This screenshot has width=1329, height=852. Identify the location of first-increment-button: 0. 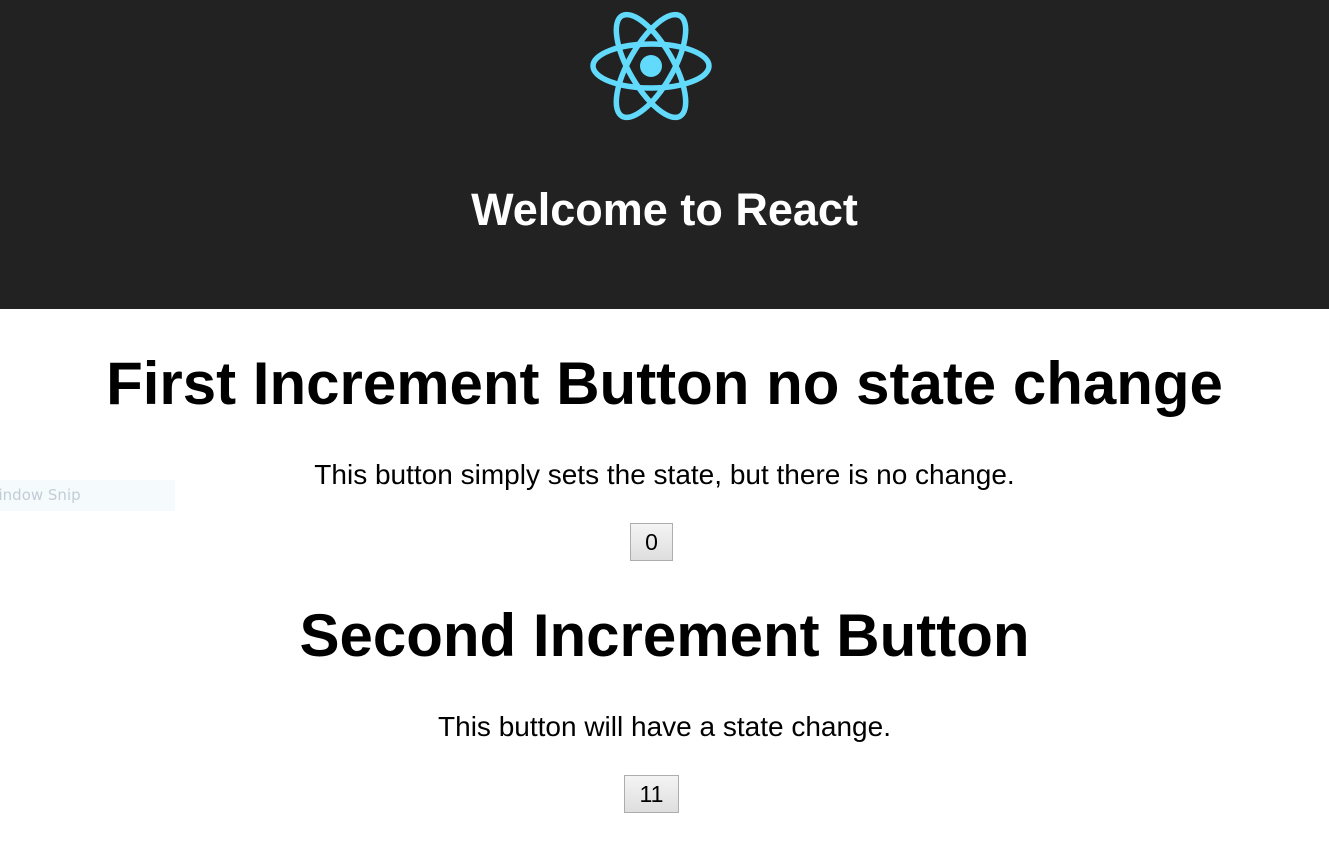
(651, 542).